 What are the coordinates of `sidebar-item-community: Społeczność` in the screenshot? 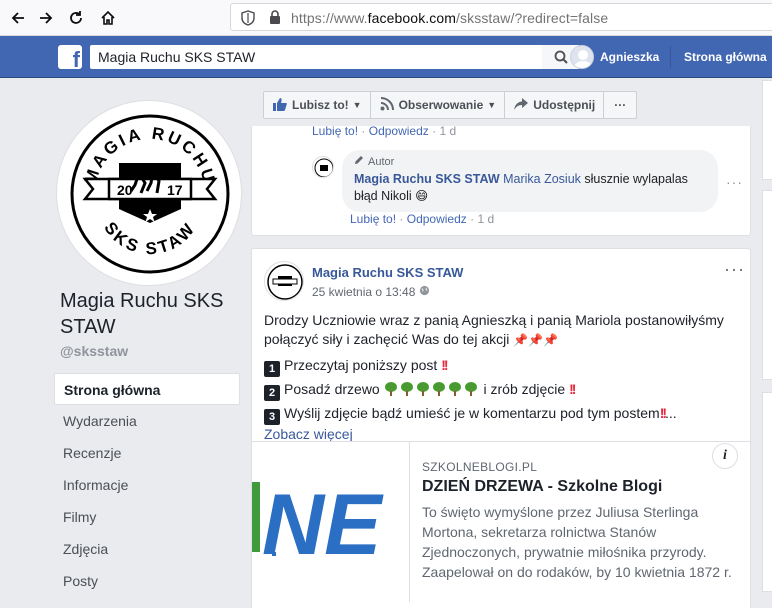 It's located at (147, 602).